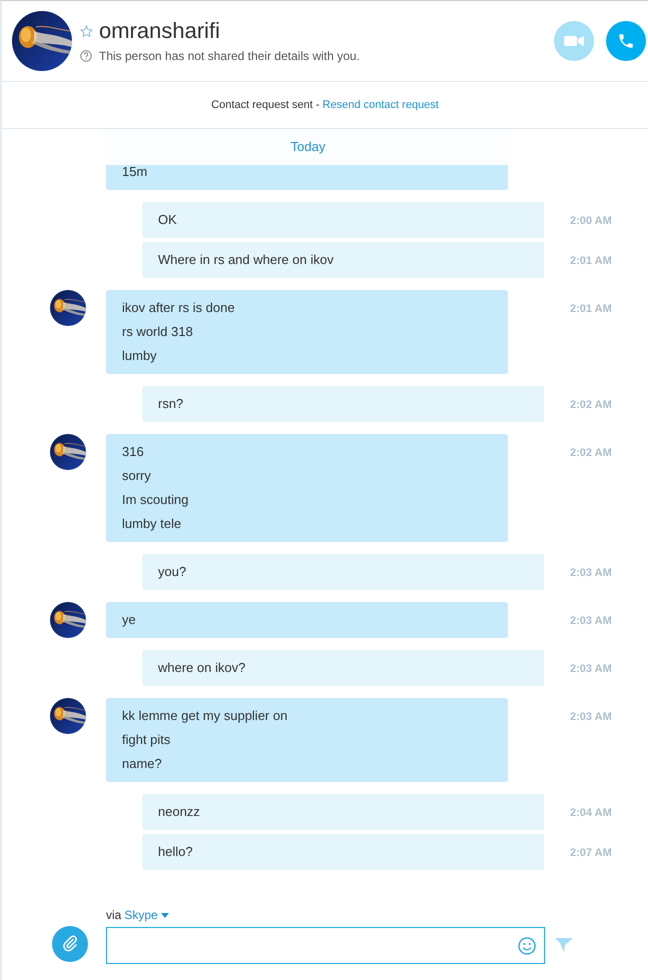  Describe the element at coordinates (86, 31) in the screenshot. I see `star-icon` at that location.